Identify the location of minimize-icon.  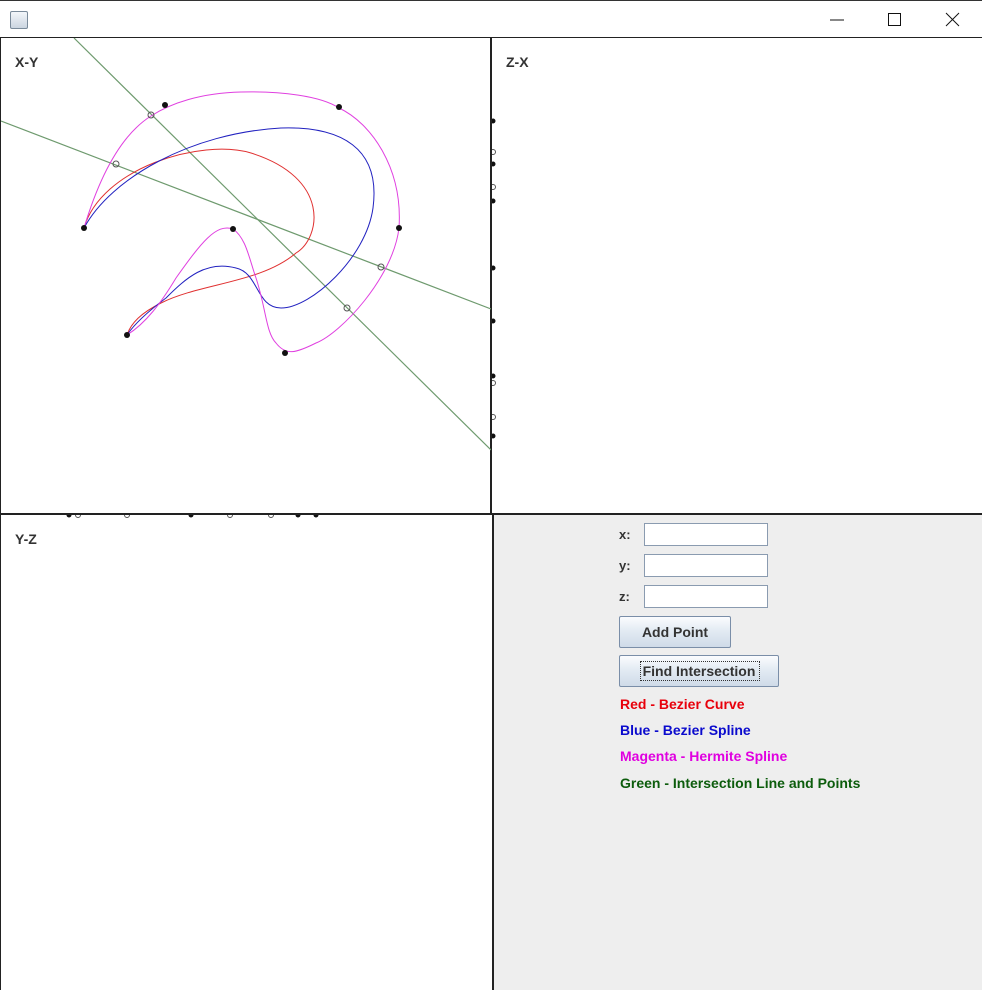
(837, 20).